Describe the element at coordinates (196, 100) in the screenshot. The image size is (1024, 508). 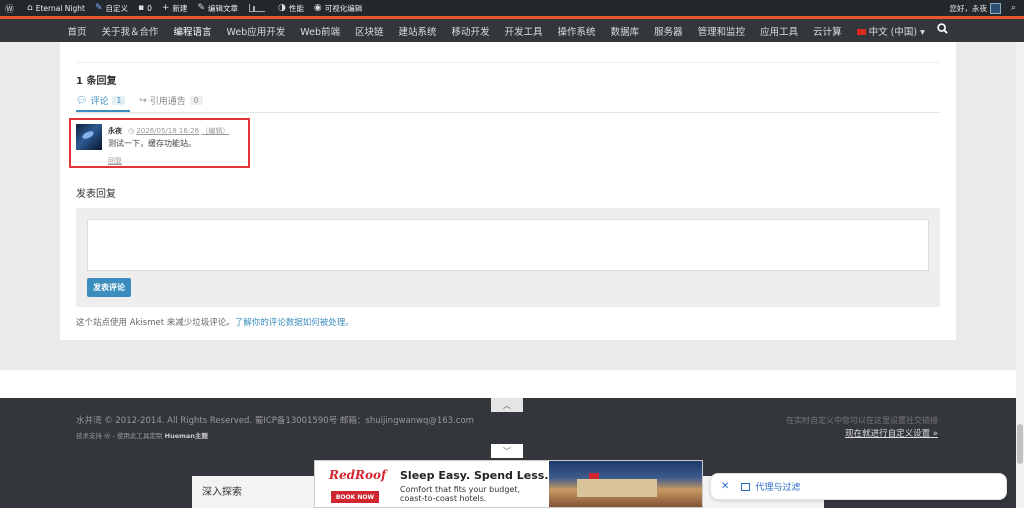
I see `pingbacks-count-badge: 0` at that location.